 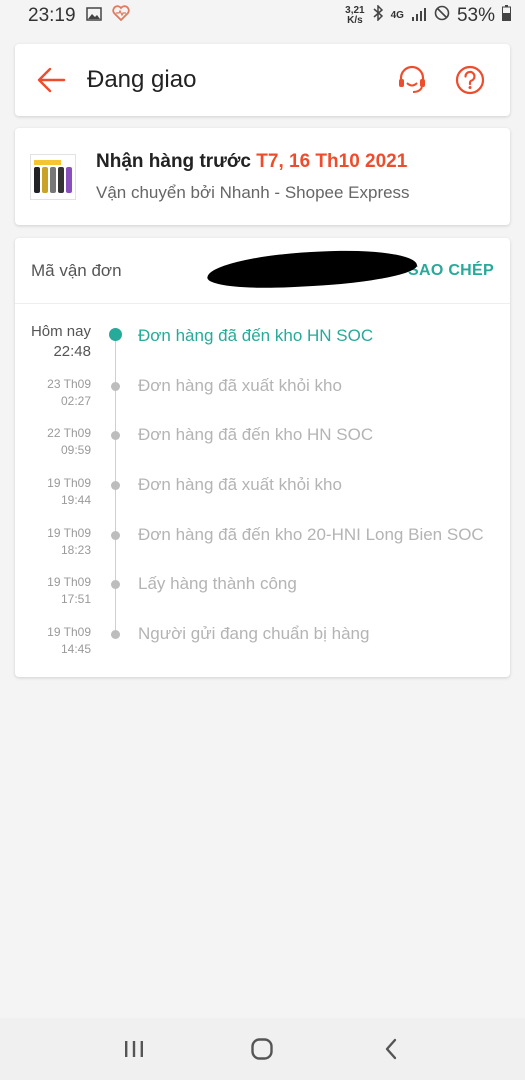 I want to click on event-date: Hôm nay, so click(x=60, y=331).